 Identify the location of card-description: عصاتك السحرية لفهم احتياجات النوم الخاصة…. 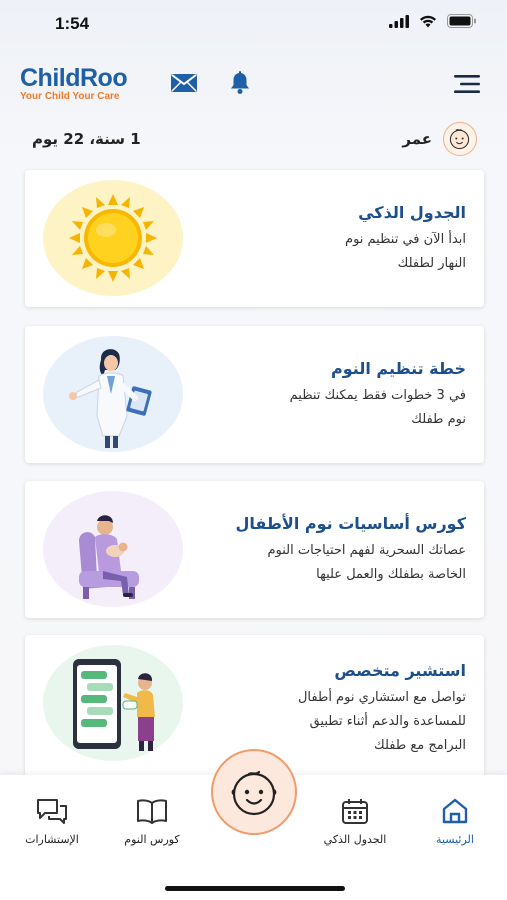
(366, 562).